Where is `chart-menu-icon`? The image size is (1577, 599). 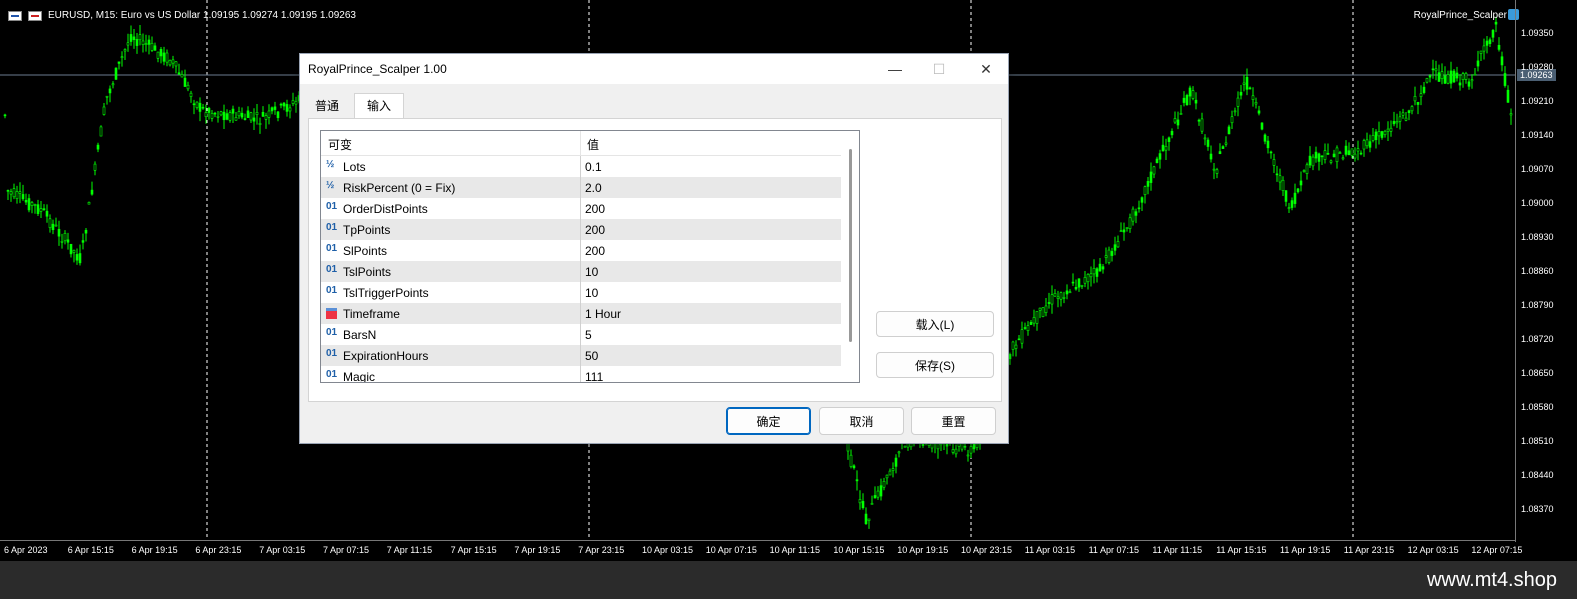 chart-menu-icon is located at coordinates (15, 15).